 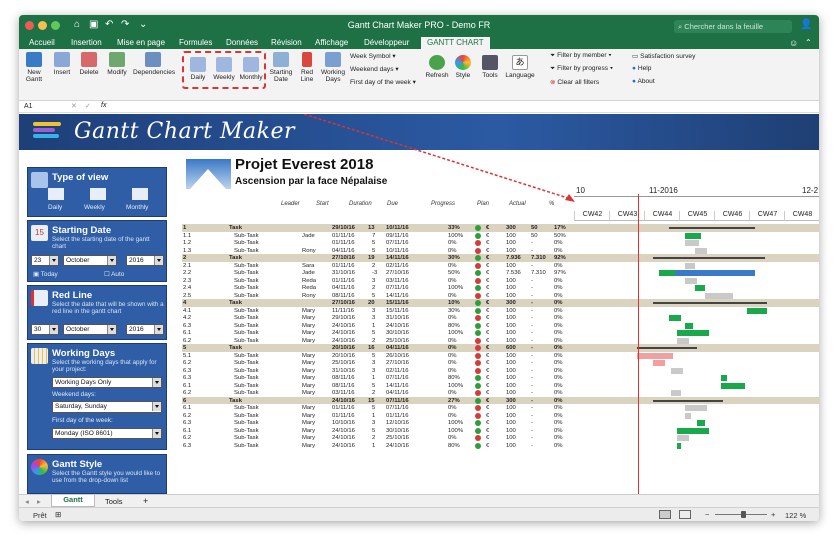 I want to click on chat-icon: ▭, so click(x=636, y=56).